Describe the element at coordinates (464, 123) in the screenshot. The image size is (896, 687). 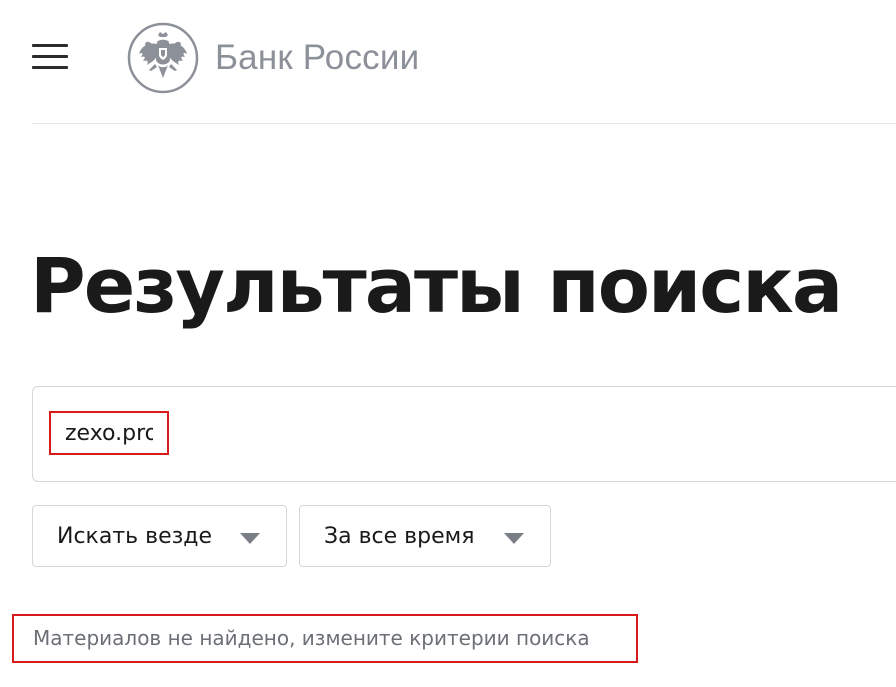
I see `header-divider` at that location.